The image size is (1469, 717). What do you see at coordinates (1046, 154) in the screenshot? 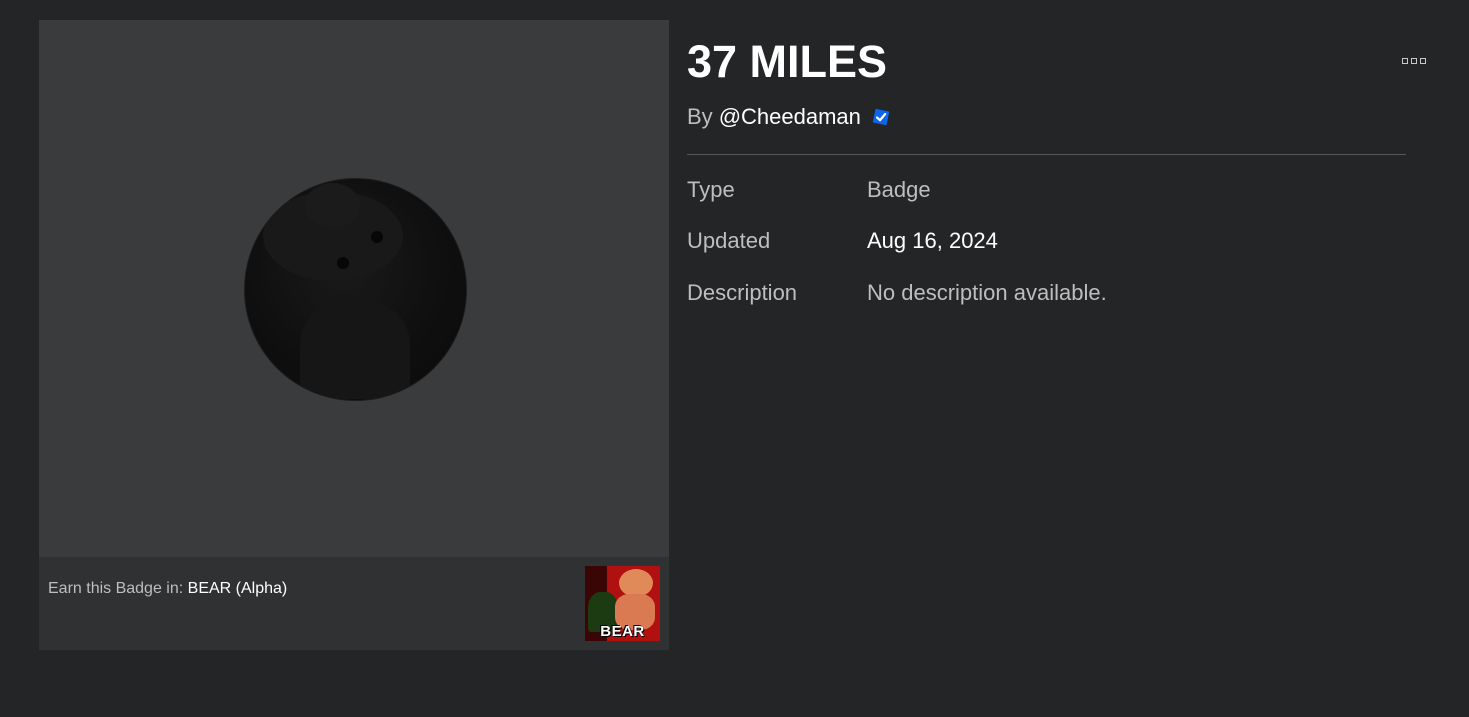
I see `details-divider` at bounding box center [1046, 154].